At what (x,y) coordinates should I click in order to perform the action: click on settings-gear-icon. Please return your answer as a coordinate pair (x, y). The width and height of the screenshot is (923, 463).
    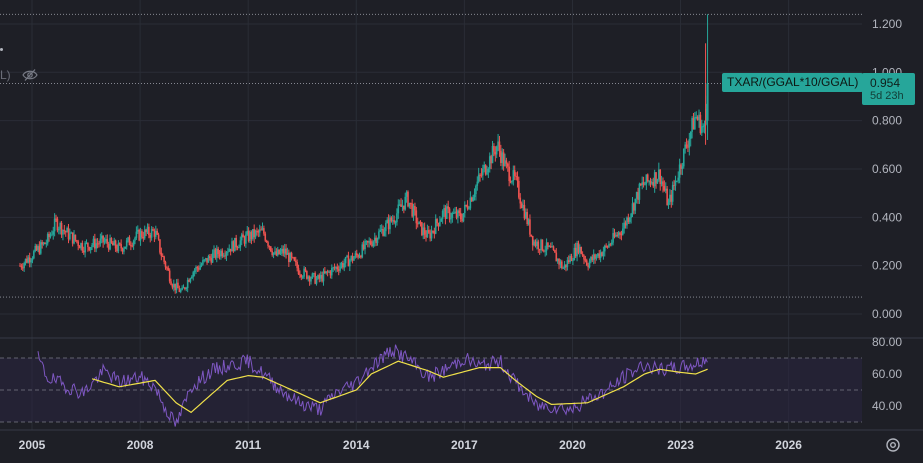
    Looking at the image, I should click on (893, 445).